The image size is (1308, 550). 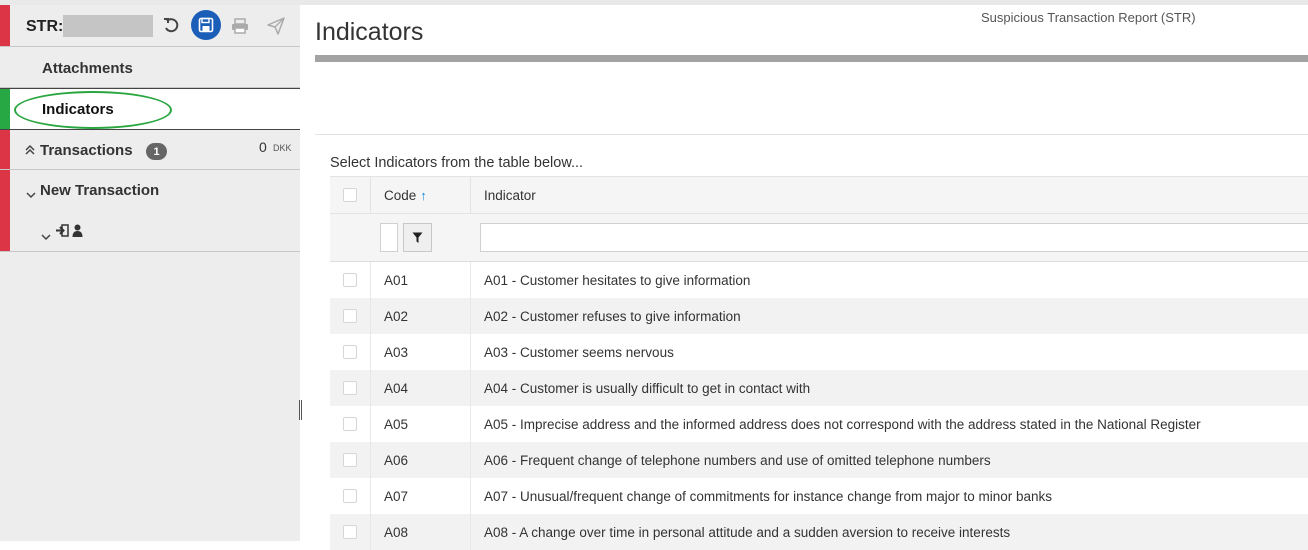 What do you see at coordinates (156, 151) in the screenshot?
I see `count-badge: 1` at bounding box center [156, 151].